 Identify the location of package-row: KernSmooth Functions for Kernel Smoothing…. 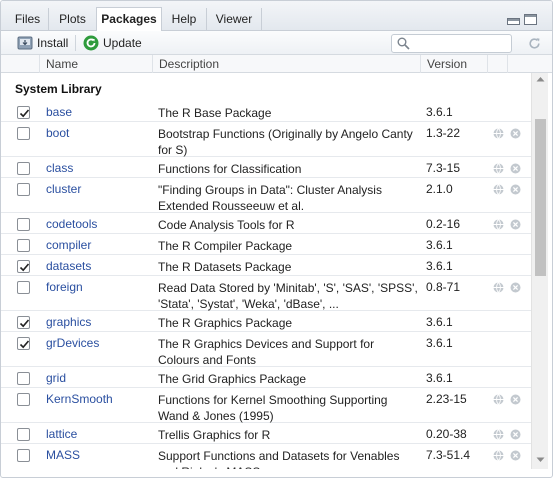
(266, 405).